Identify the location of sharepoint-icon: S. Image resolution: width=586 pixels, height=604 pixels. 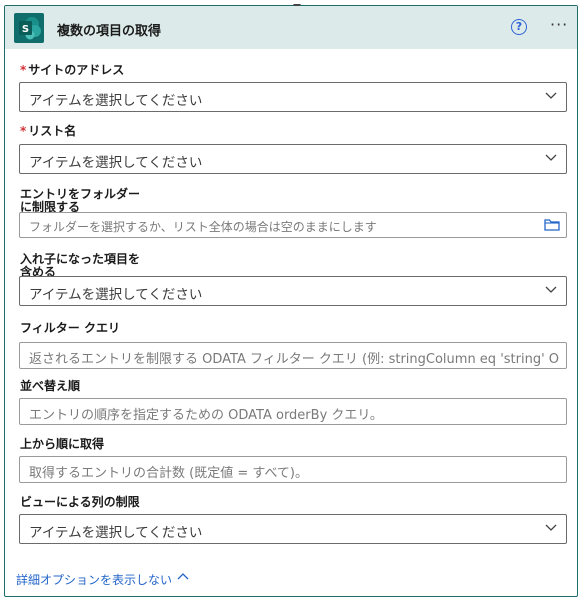
(29, 28).